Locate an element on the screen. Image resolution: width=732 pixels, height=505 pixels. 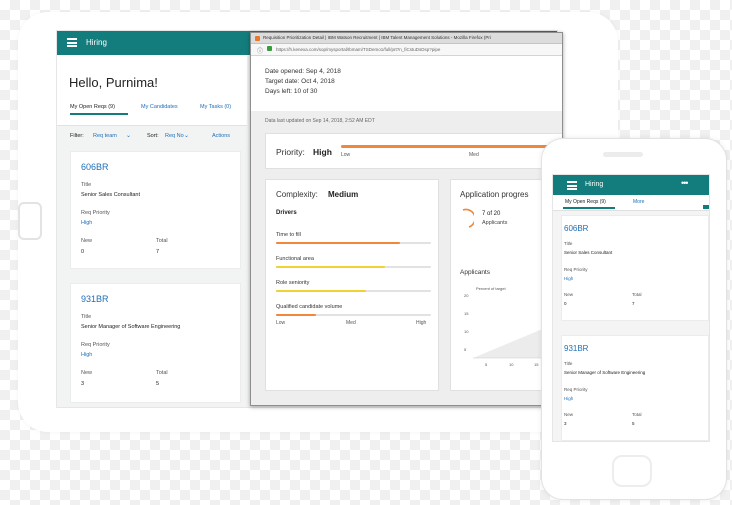
driver-row: Functional area is located at coordinates (353, 268).